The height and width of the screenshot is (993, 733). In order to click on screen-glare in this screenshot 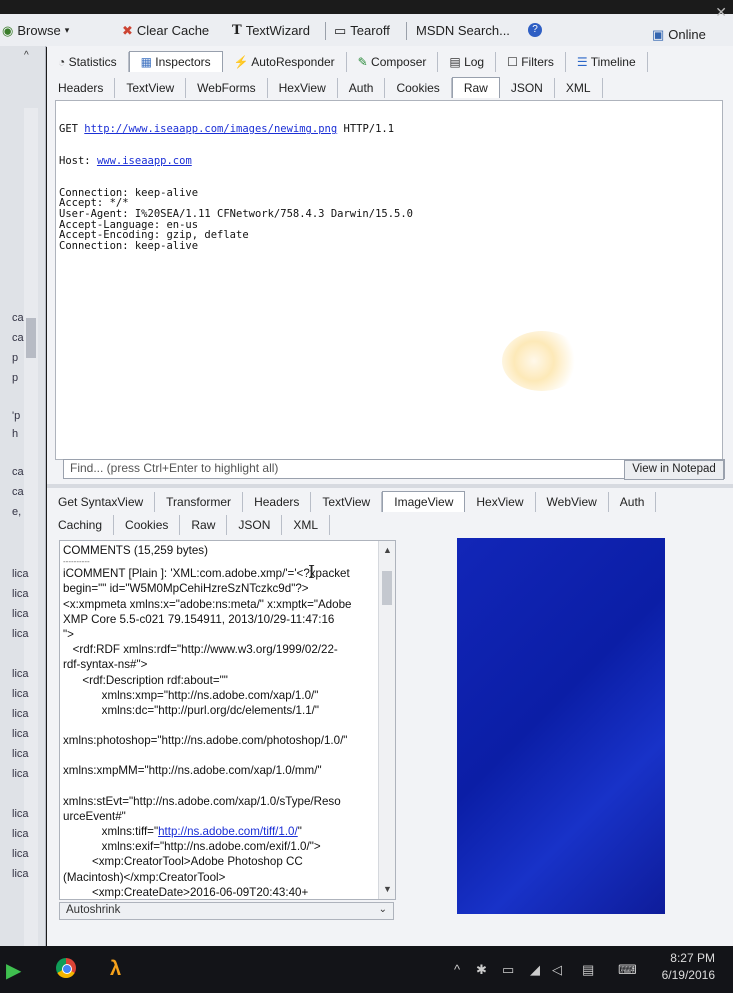, I will do `click(542, 361)`.